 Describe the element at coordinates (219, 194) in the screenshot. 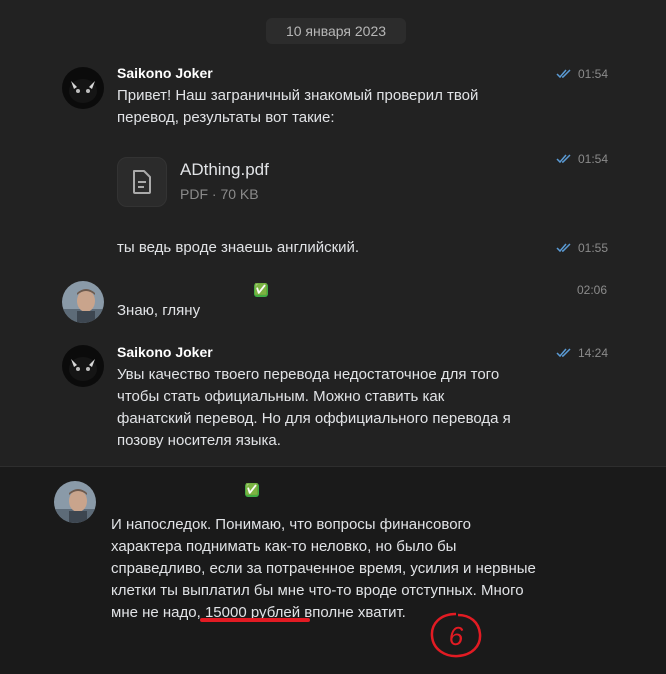

I see `file-meta: PDF · 70 KB` at that location.